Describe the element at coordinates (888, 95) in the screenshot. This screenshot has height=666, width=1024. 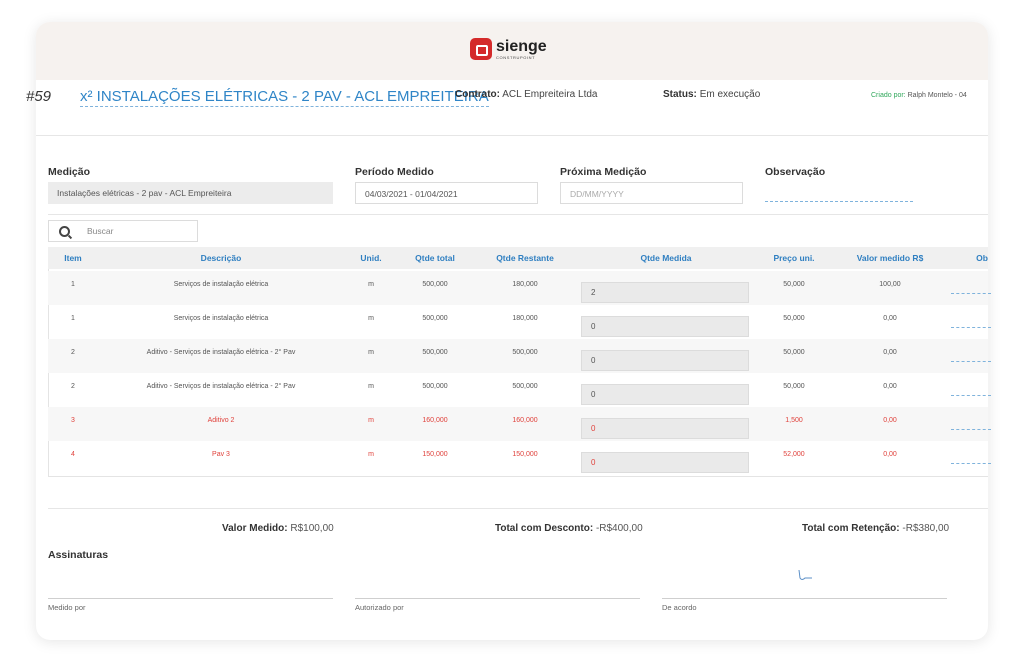
I see `created-by-label: Criado por:` at that location.